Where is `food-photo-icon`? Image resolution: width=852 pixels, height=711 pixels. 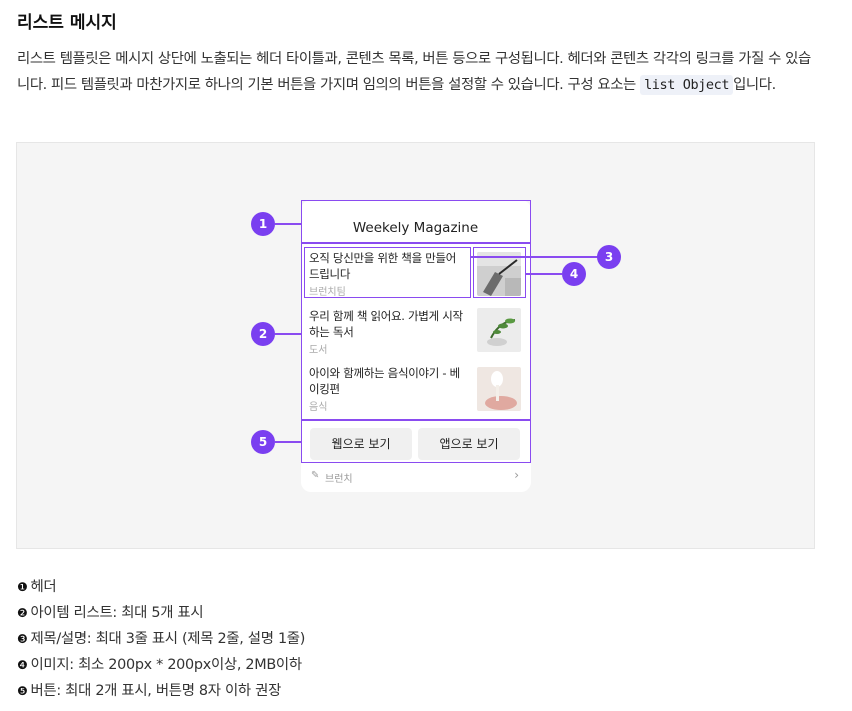
food-photo-icon is located at coordinates (499, 389).